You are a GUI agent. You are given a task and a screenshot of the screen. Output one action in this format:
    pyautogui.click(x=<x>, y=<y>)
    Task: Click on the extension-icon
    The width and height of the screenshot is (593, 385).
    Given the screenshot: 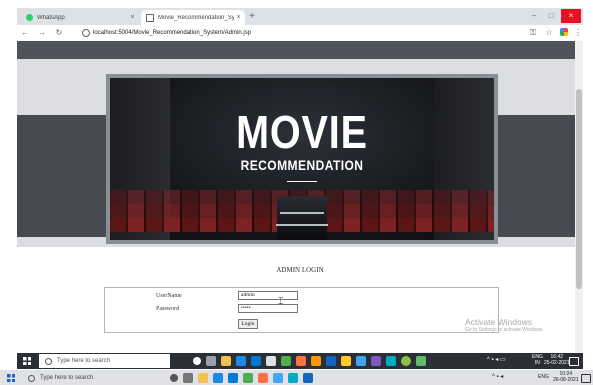 What is the action you would take?
    pyautogui.click(x=564, y=32)
    